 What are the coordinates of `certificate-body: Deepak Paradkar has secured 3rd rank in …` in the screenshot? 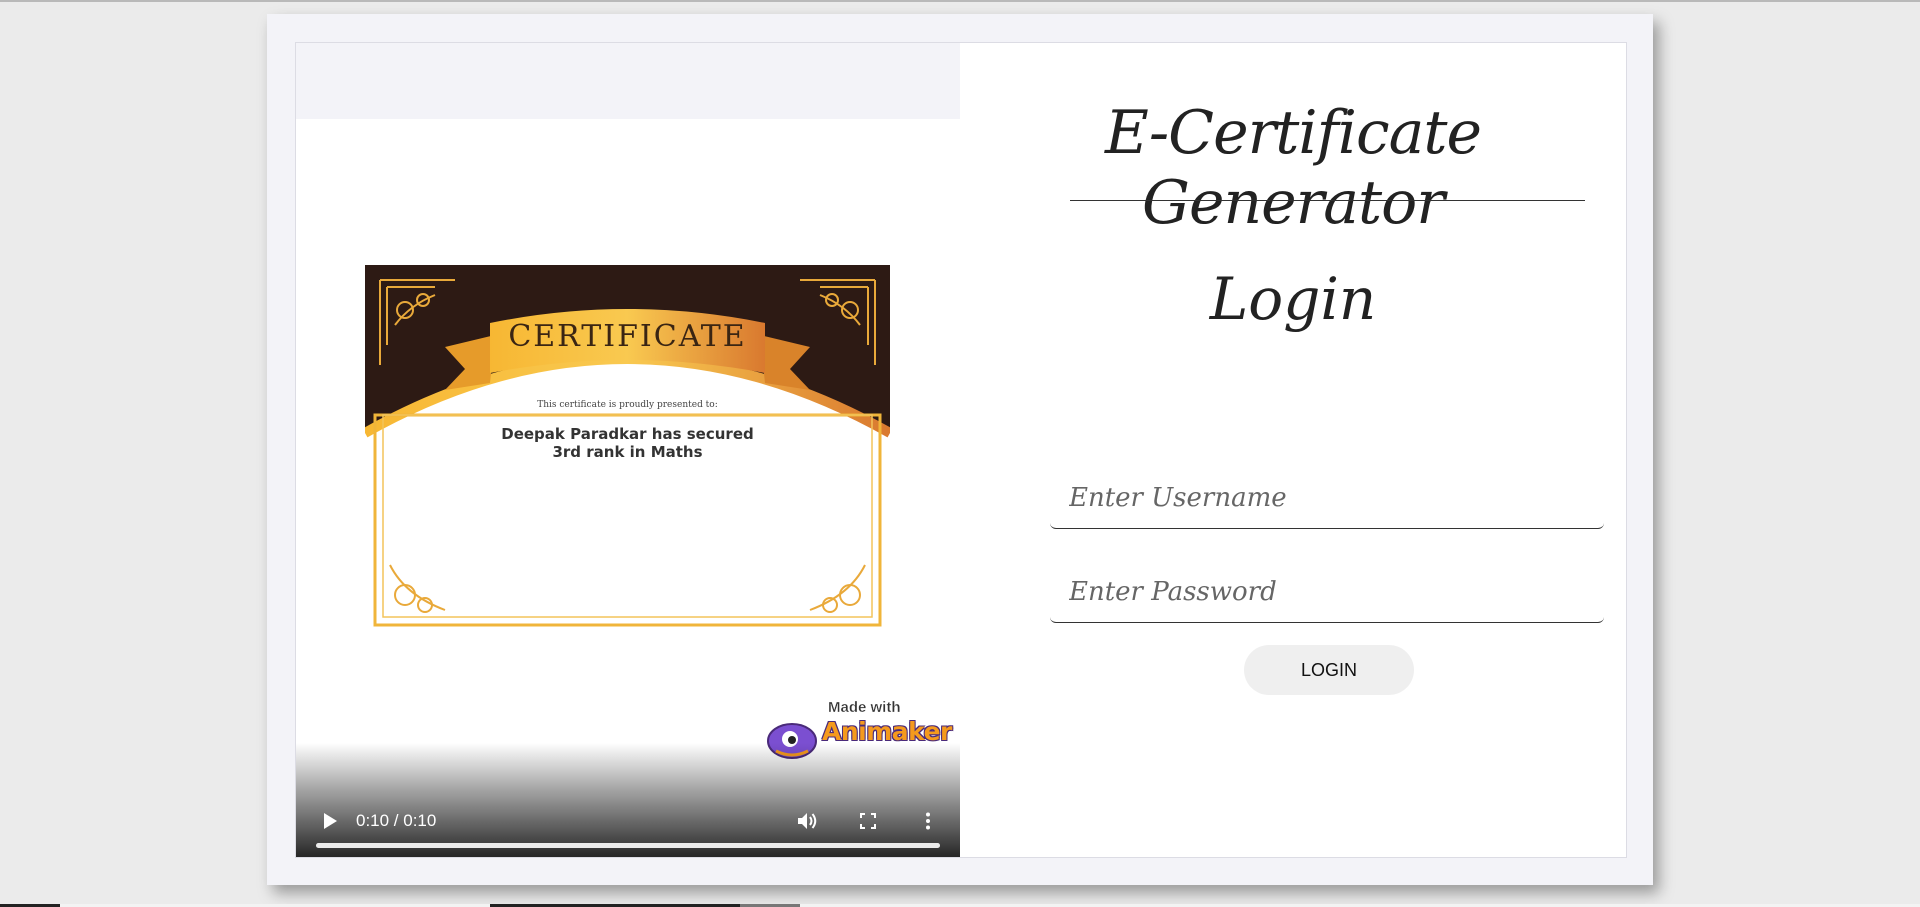 It's located at (627, 443).